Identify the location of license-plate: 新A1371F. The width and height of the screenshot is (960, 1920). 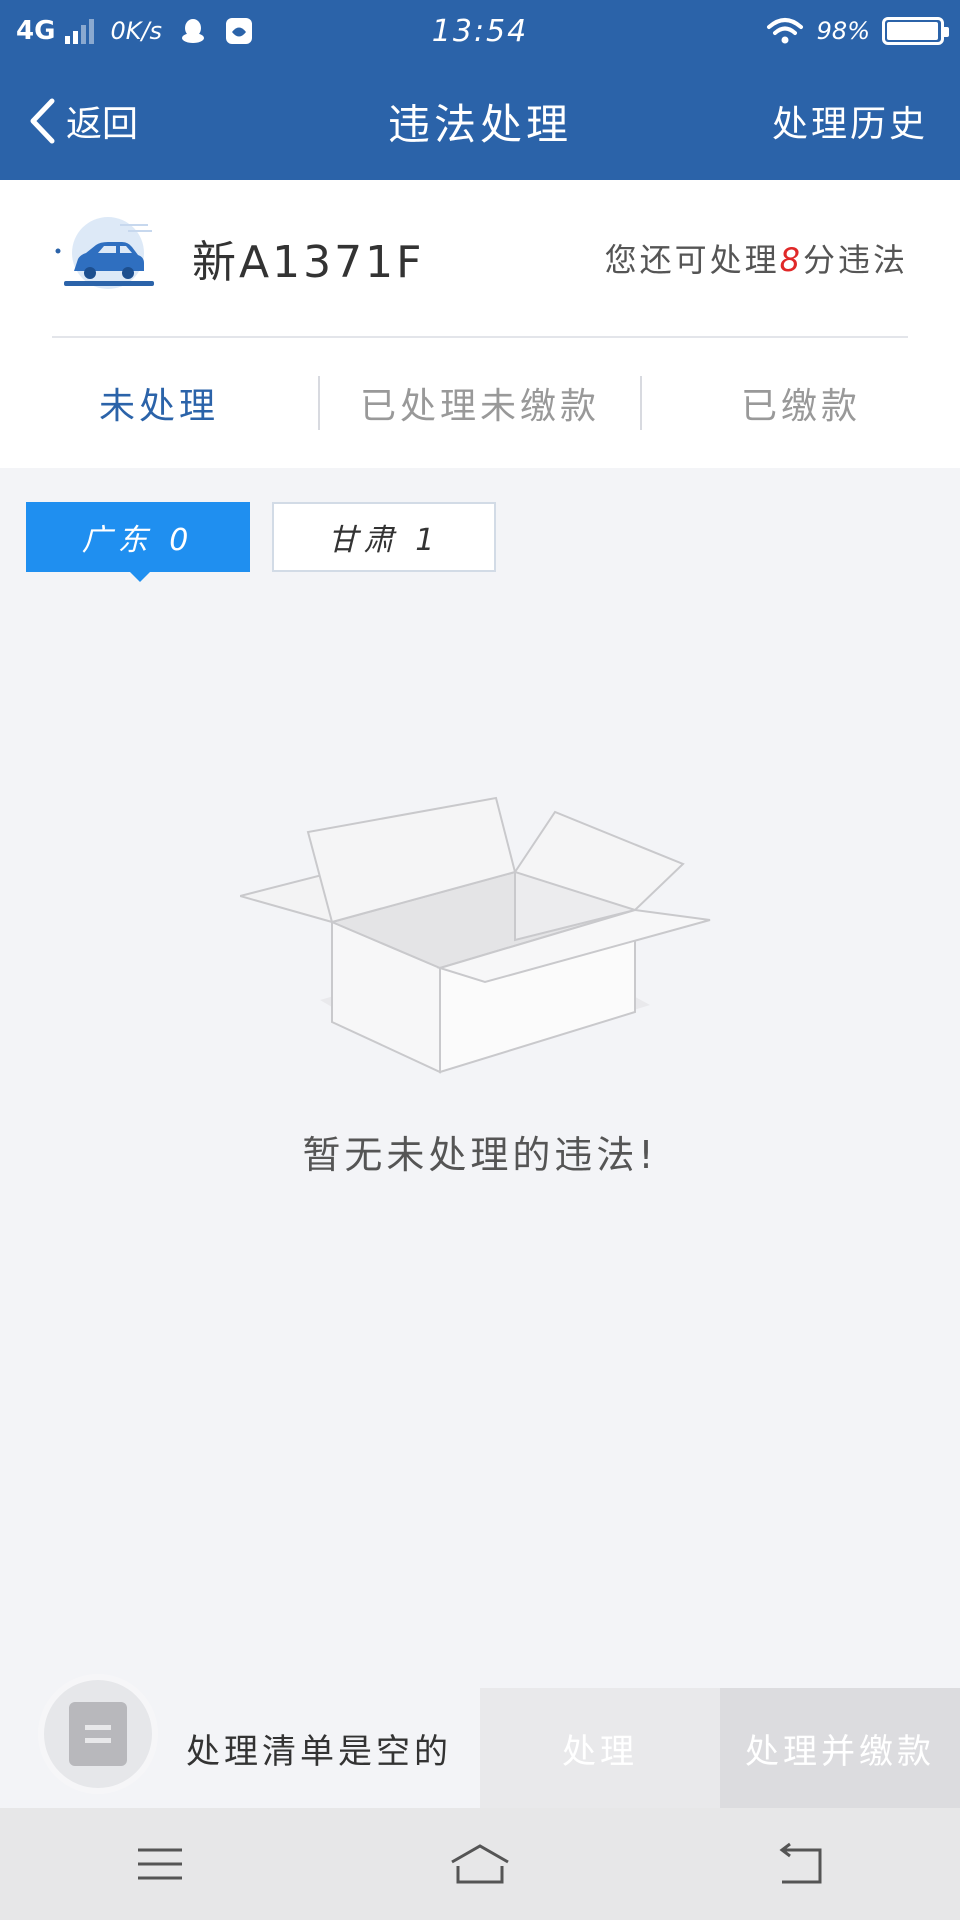
(308, 262).